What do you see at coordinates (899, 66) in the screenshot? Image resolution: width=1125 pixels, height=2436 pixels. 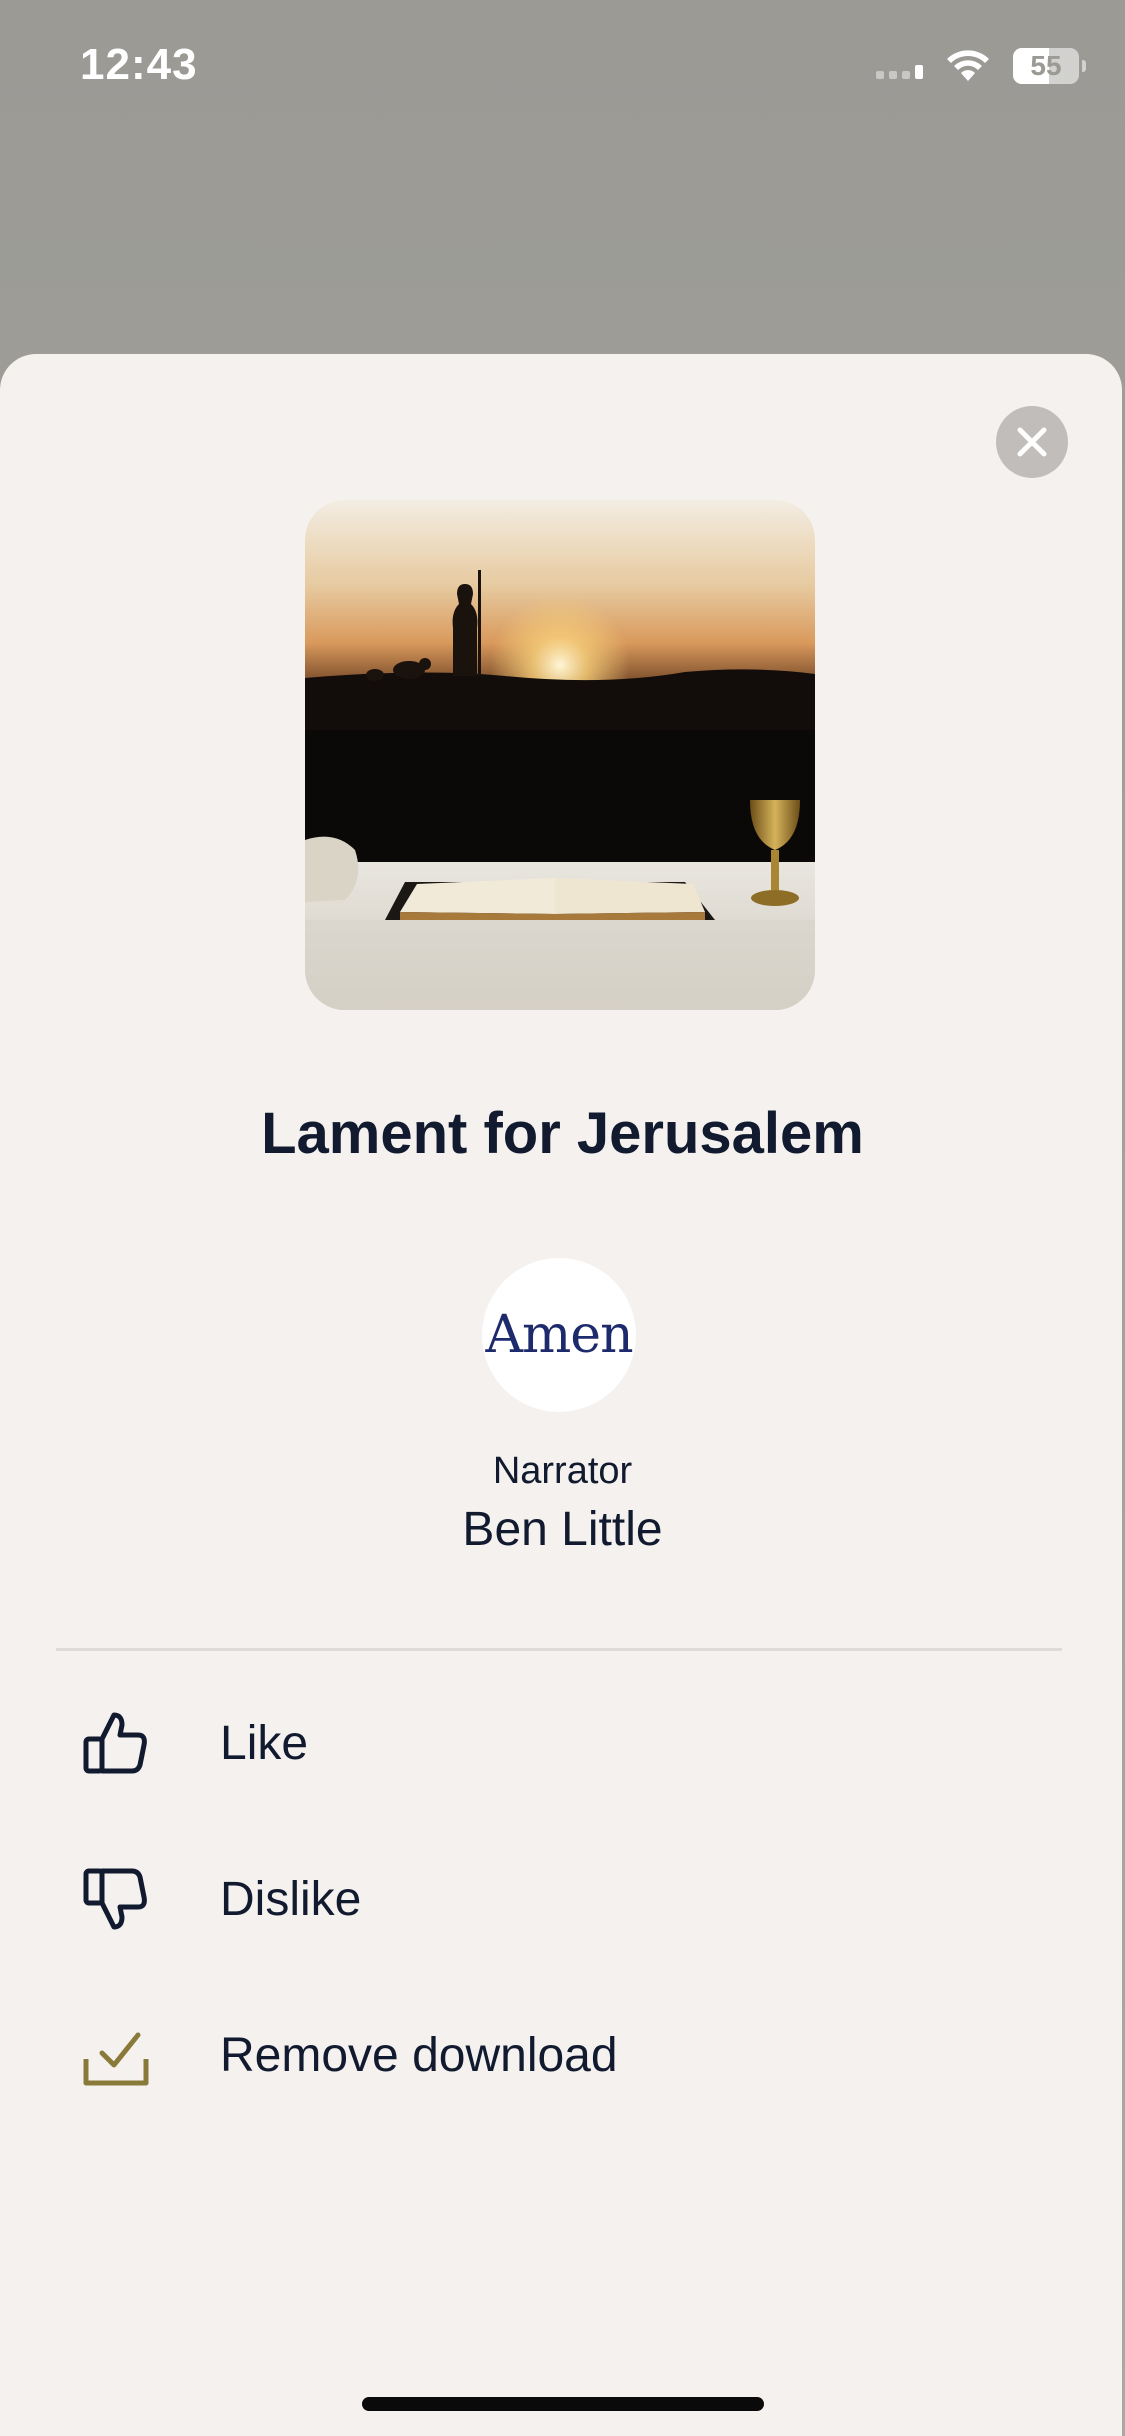 I see `cellular-signal-icon` at bounding box center [899, 66].